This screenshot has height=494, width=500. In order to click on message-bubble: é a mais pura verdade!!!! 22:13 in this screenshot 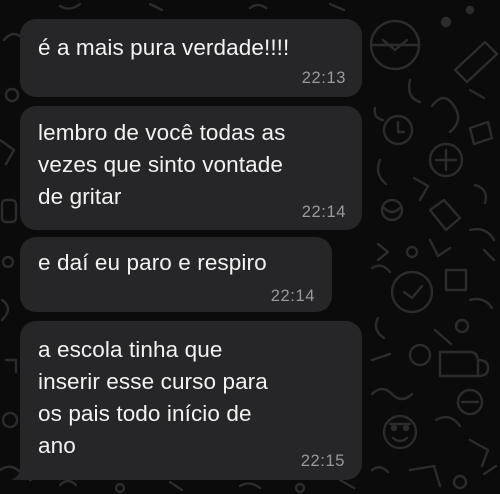, I will do `click(191, 58)`.